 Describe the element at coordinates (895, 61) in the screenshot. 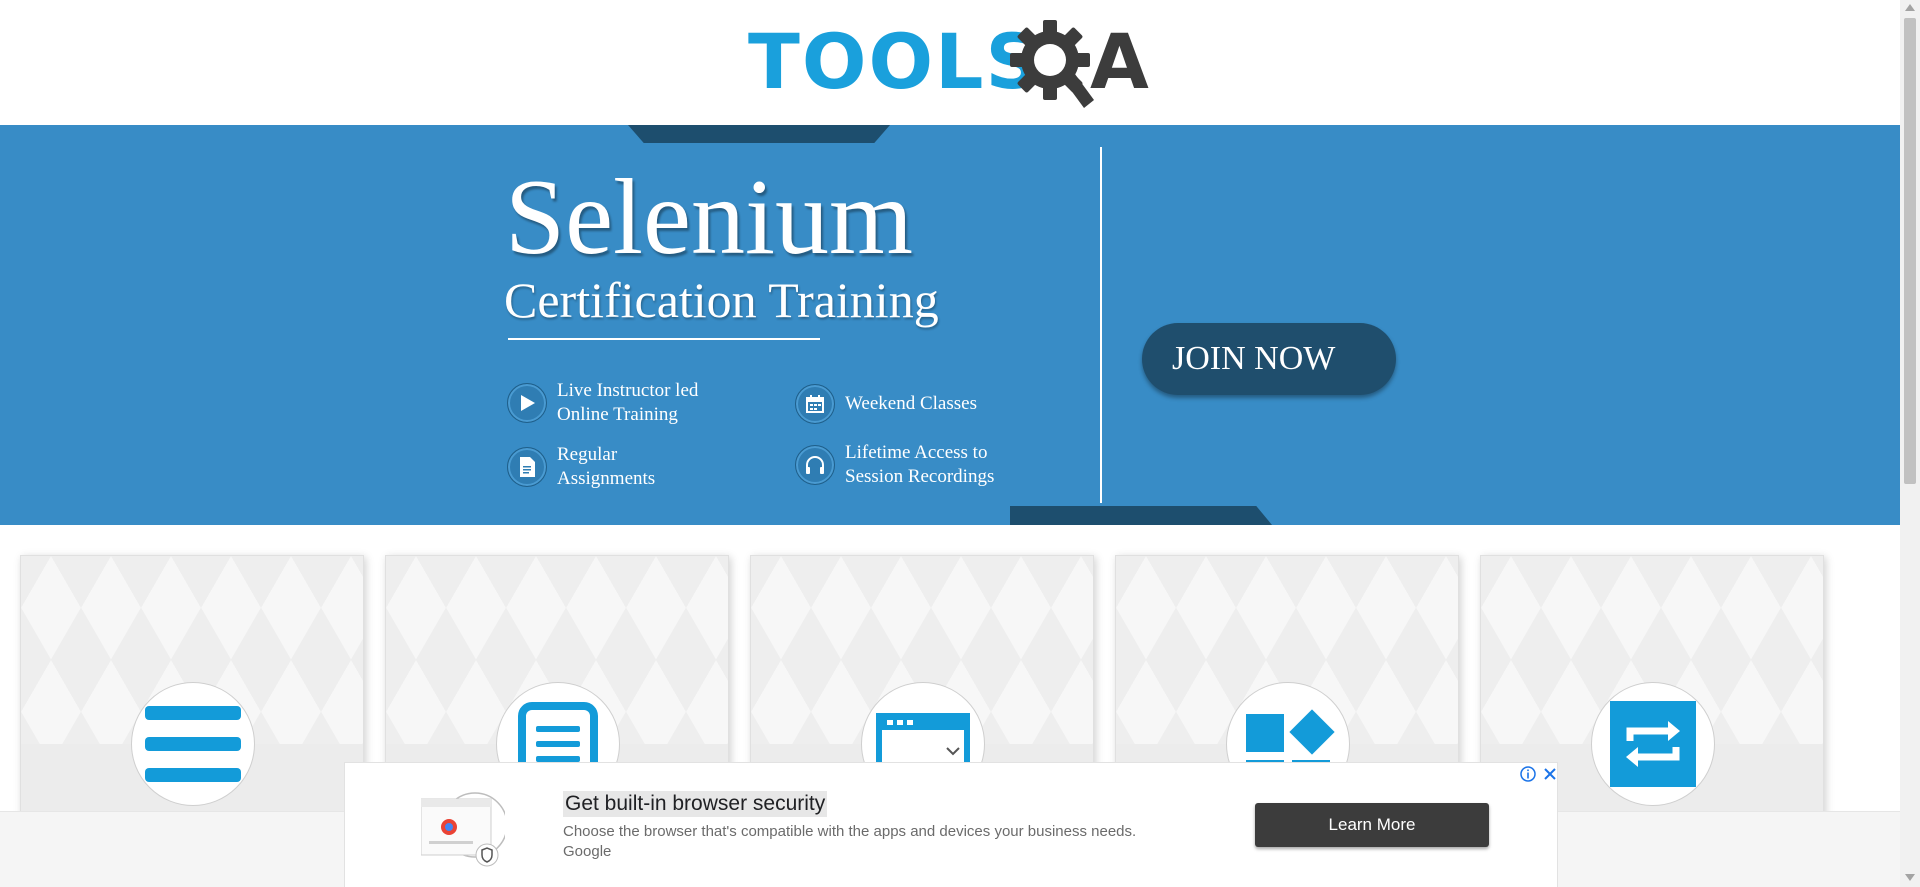

I see `logo-text: TOOLS` at that location.